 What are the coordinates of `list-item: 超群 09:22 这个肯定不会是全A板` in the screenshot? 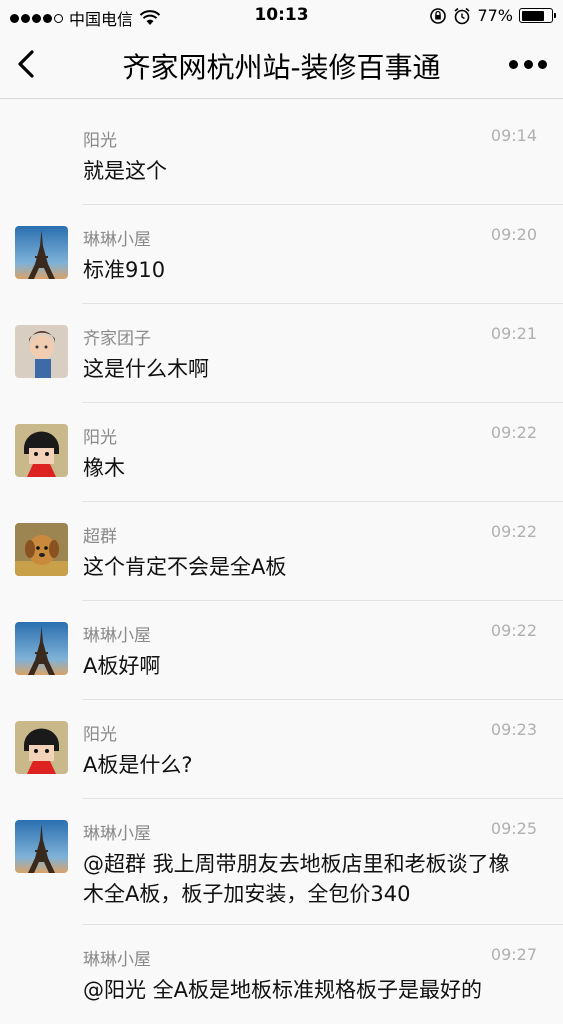 It's located at (281, 551).